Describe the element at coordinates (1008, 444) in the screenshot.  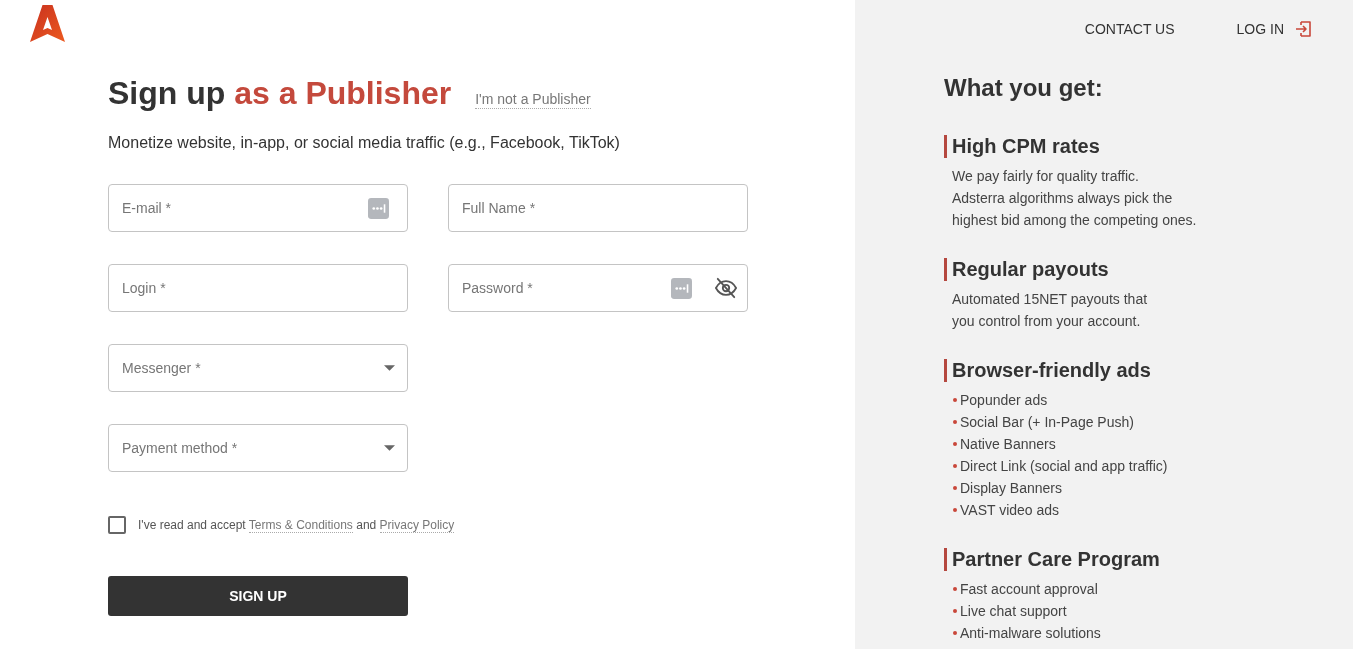
I see `benefit-item: Native Banners` at that location.